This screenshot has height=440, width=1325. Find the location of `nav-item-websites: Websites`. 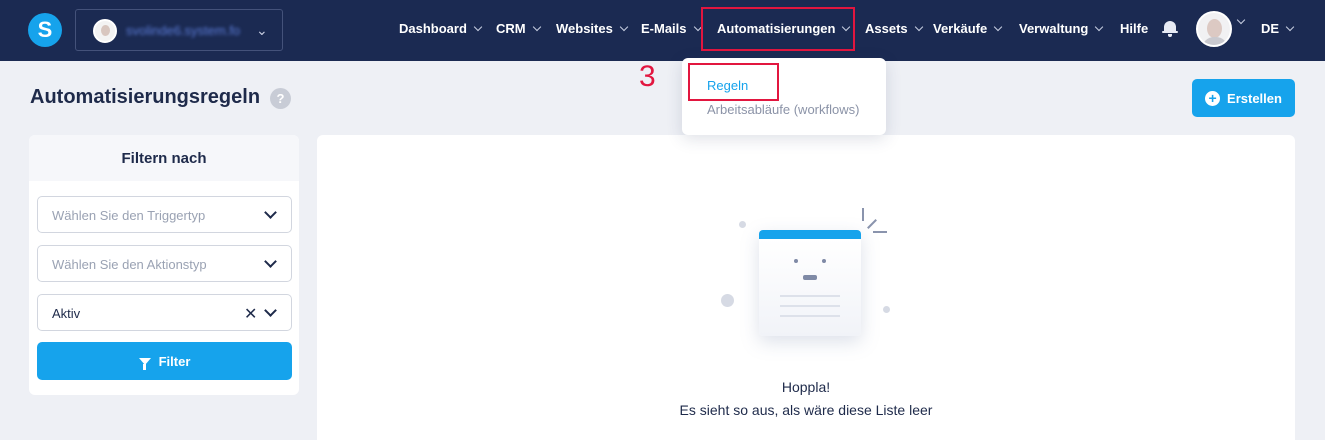

nav-item-websites: Websites is located at coordinates (592, 28).